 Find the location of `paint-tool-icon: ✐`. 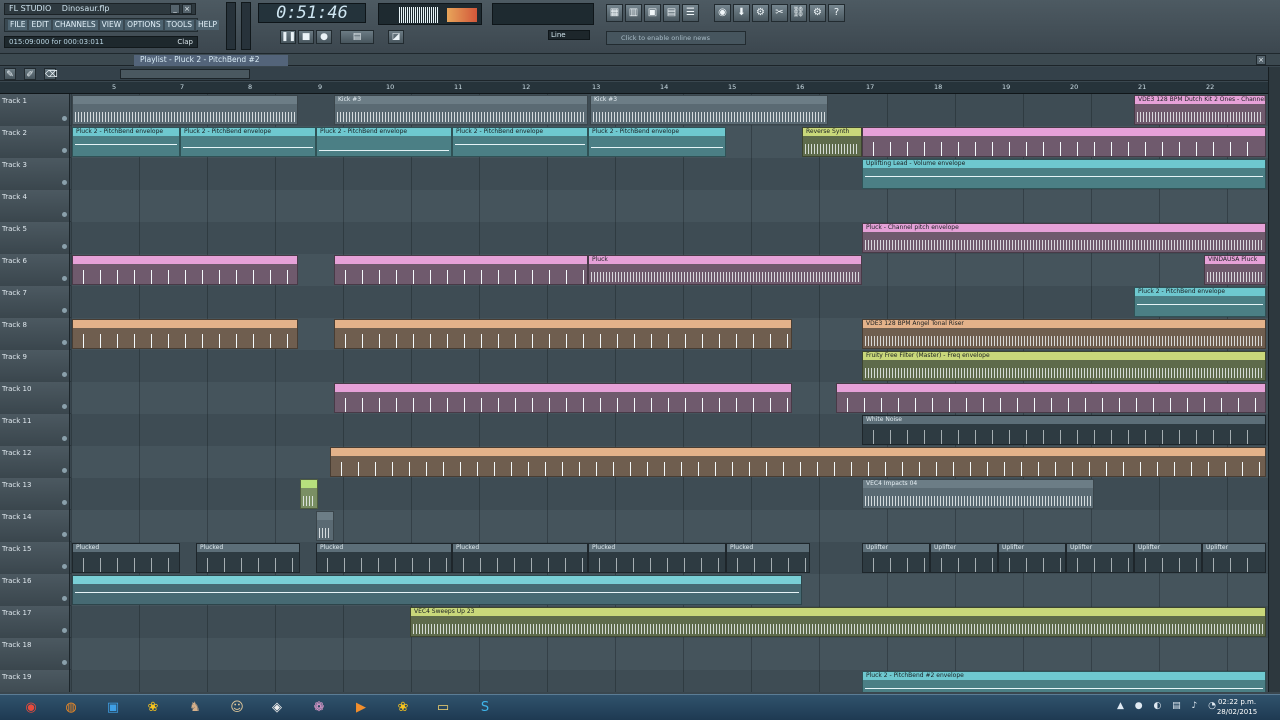

paint-tool-icon: ✐ is located at coordinates (30, 74).